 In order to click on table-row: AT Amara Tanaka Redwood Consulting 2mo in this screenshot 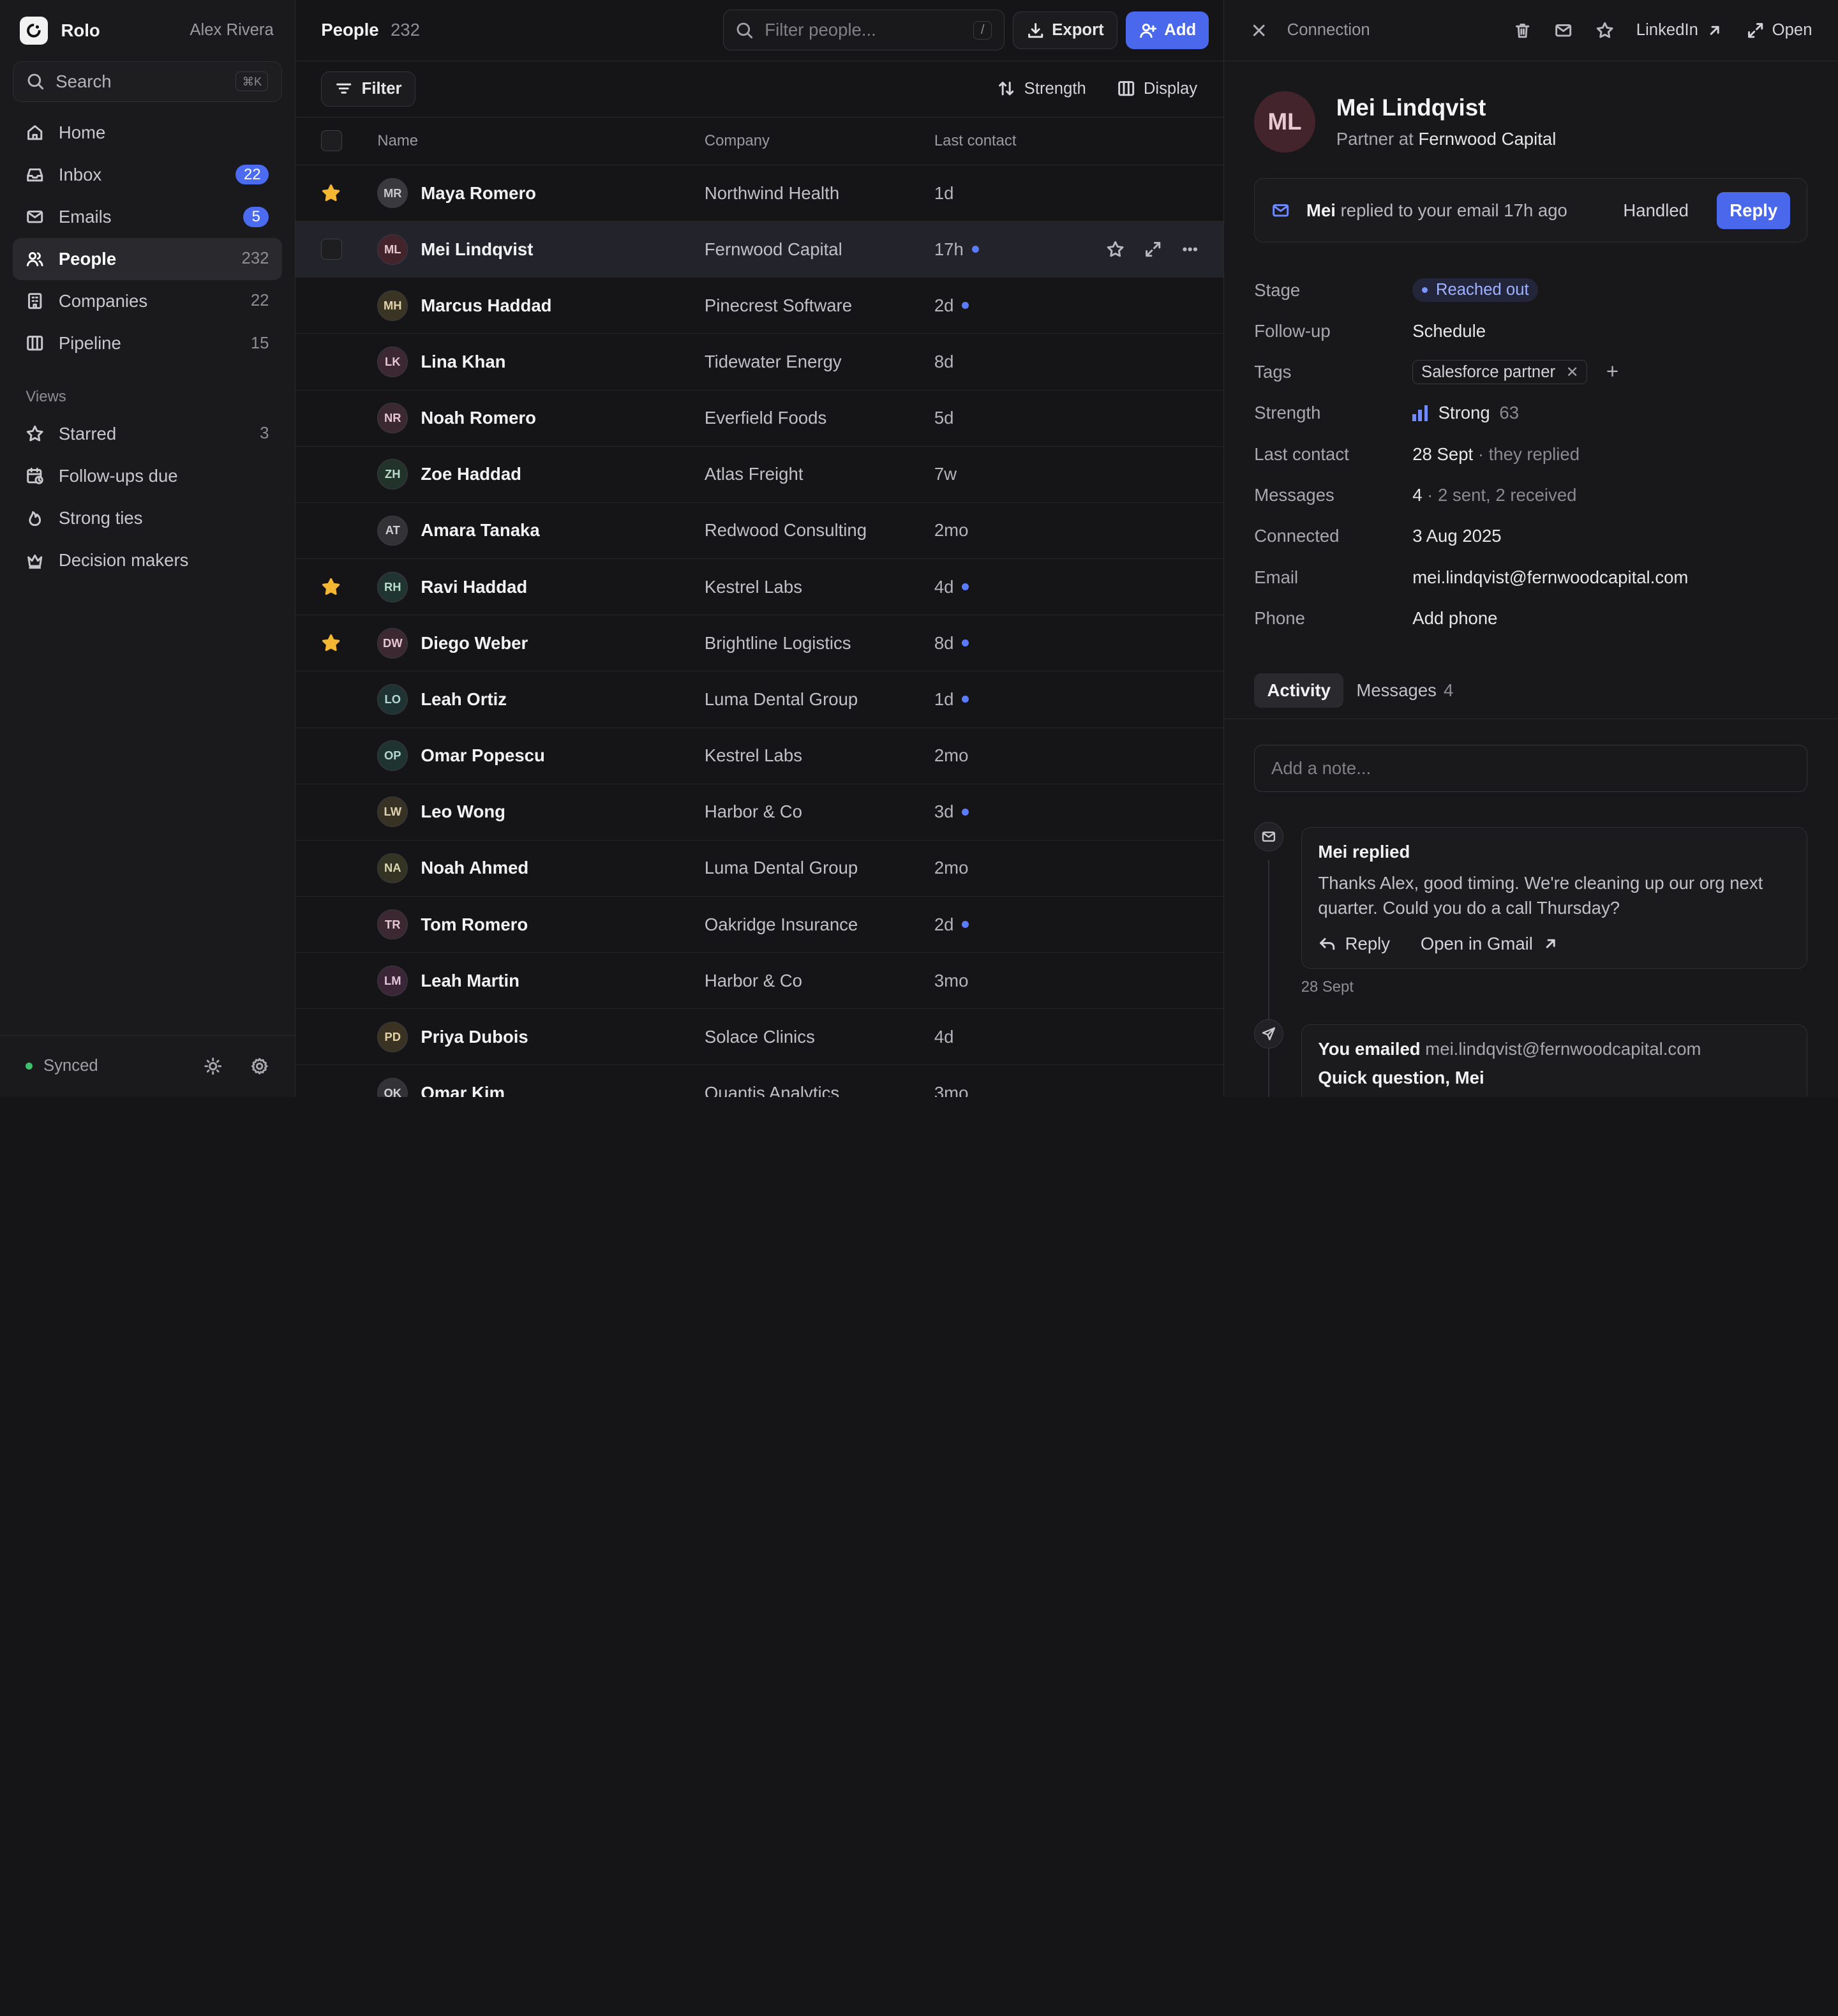, I will do `click(759, 531)`.